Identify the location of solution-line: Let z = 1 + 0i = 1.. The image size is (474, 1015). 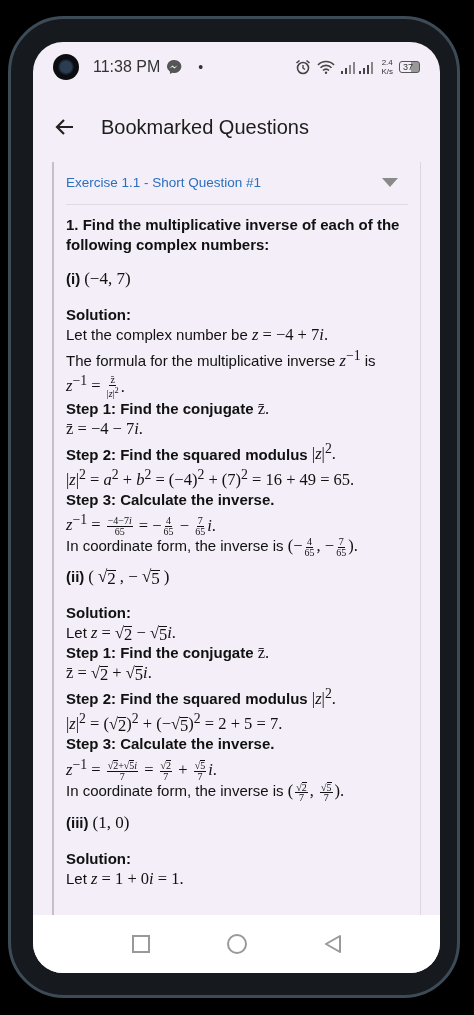
(125, 878).